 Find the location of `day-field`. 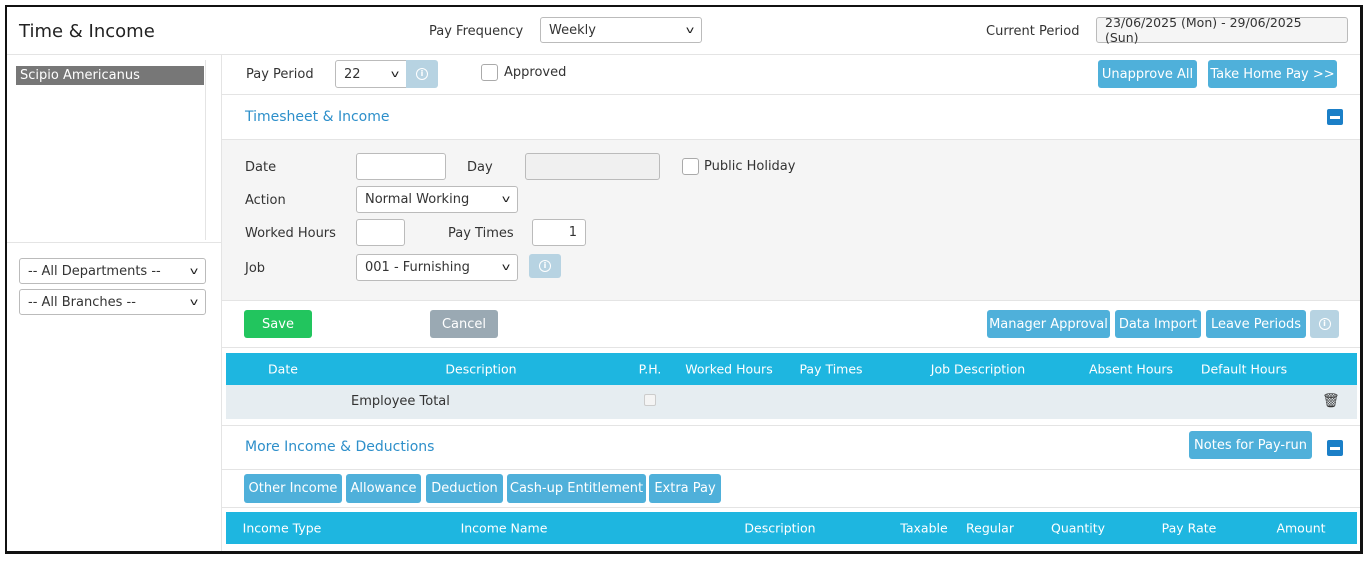

day-field is located at coordinates (592, 166).